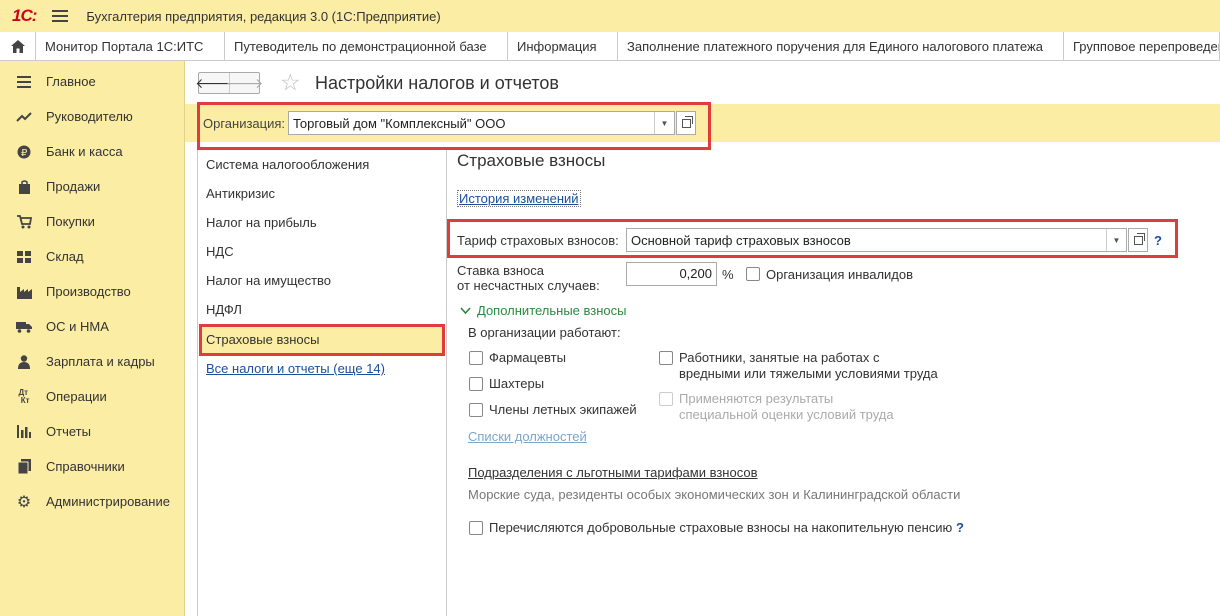 This screenshot has height=616, width=1220. I want to click on sidebar-item-purchases: Покупки, so click(92, 221).